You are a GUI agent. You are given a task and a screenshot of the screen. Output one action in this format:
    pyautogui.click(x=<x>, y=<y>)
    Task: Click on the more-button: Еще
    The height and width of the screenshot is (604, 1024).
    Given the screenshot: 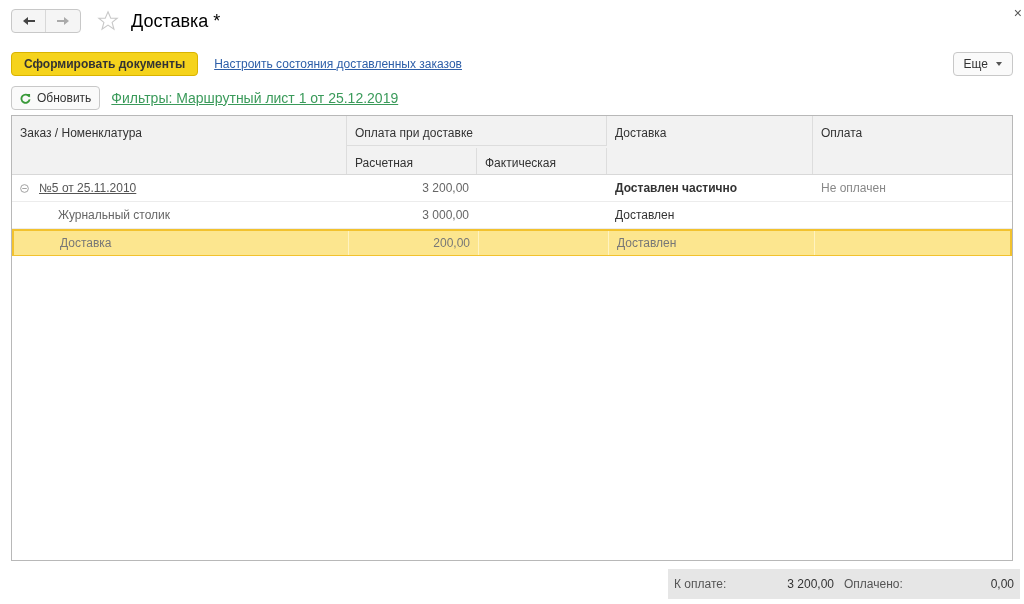 What is the action you would take?
    pyautogui.click(x=982, y=64)
    